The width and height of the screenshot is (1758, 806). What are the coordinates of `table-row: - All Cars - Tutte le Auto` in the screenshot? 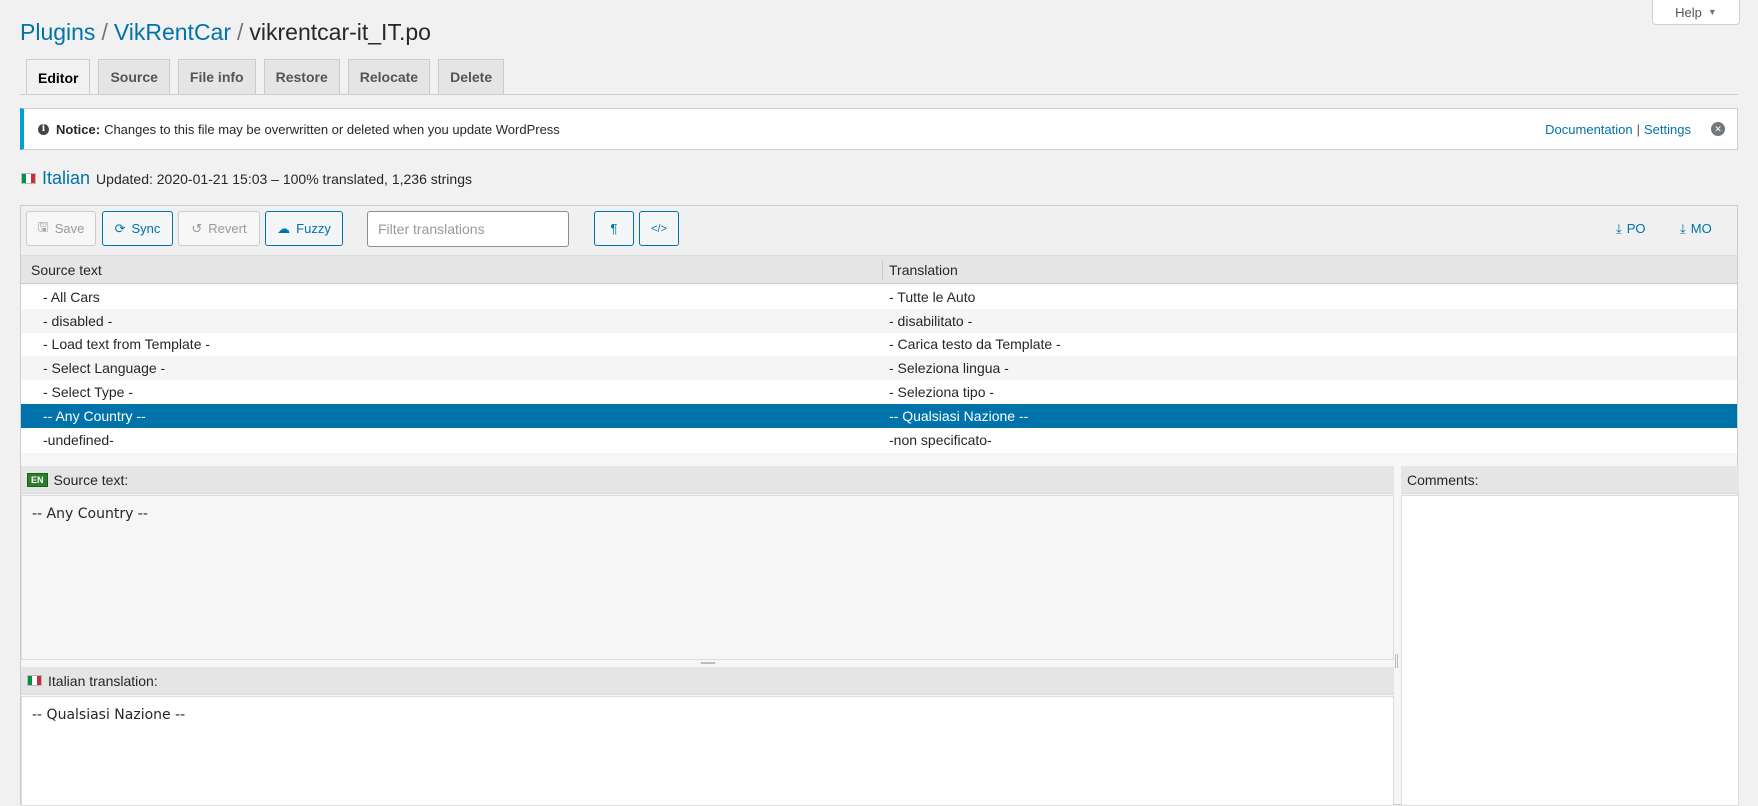 It's located at (879, 297).